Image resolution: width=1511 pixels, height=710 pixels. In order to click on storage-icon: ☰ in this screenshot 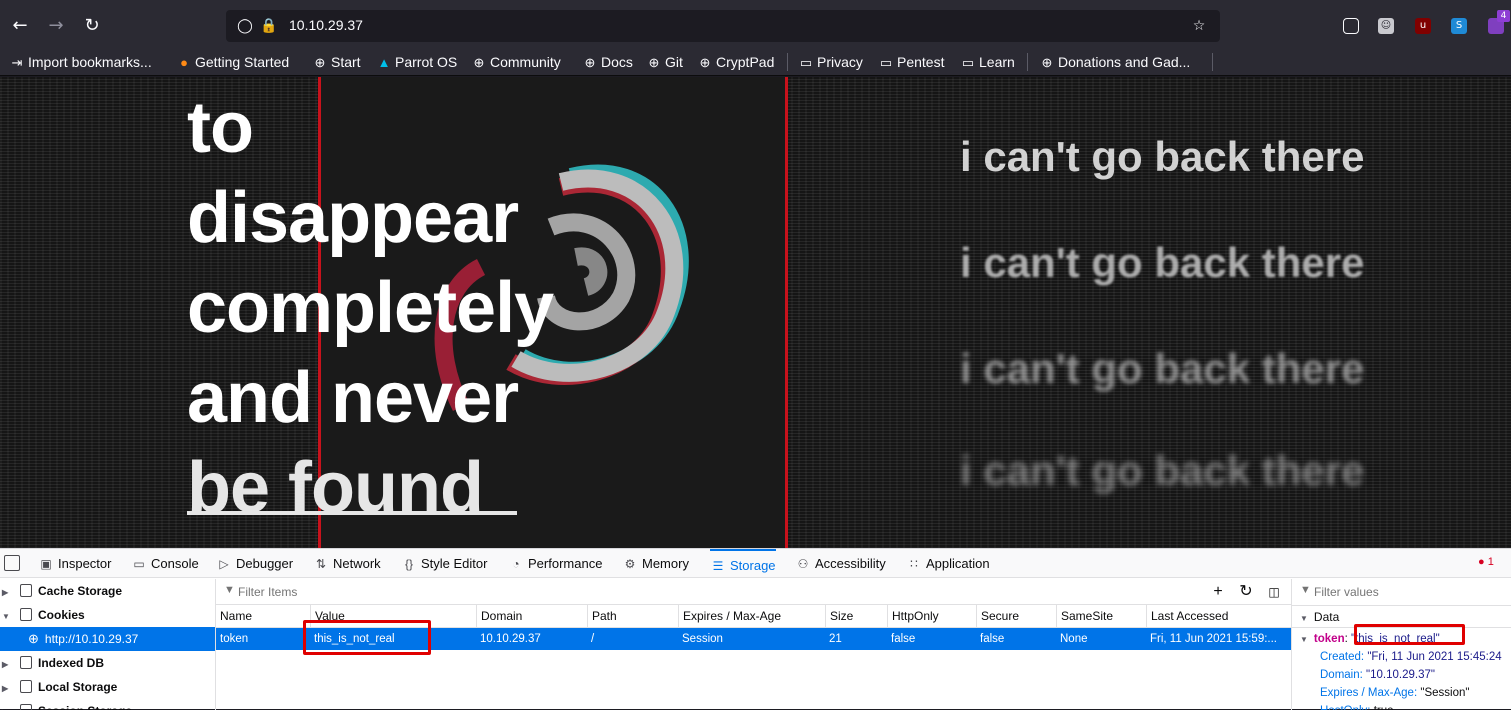, I will do `click(718, 566)`.